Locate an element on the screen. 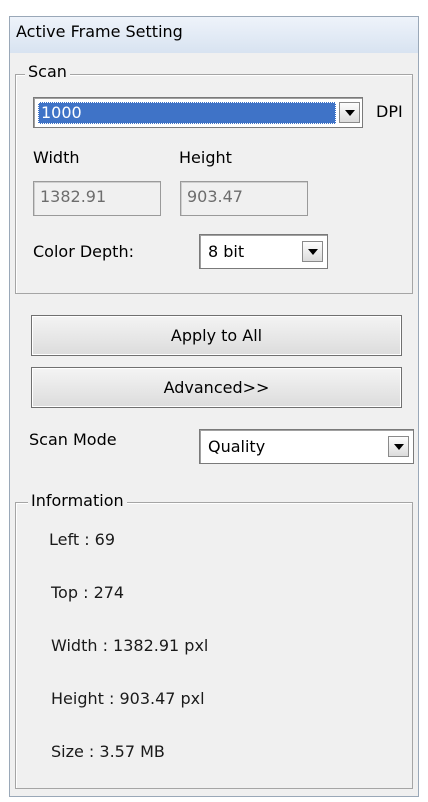 The height and width of the screenshot is (802, 428). scan-mode-value: Quality is located at coordinates (237, 446).